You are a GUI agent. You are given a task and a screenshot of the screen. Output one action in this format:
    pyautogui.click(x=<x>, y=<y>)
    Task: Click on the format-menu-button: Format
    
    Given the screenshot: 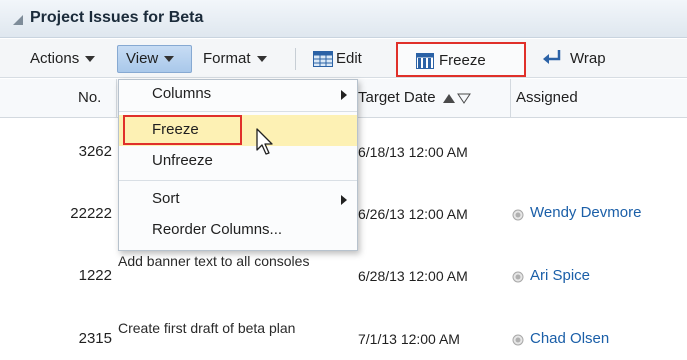 What is the action you would take?
    pyautogui.click(x=235, y=58)
    